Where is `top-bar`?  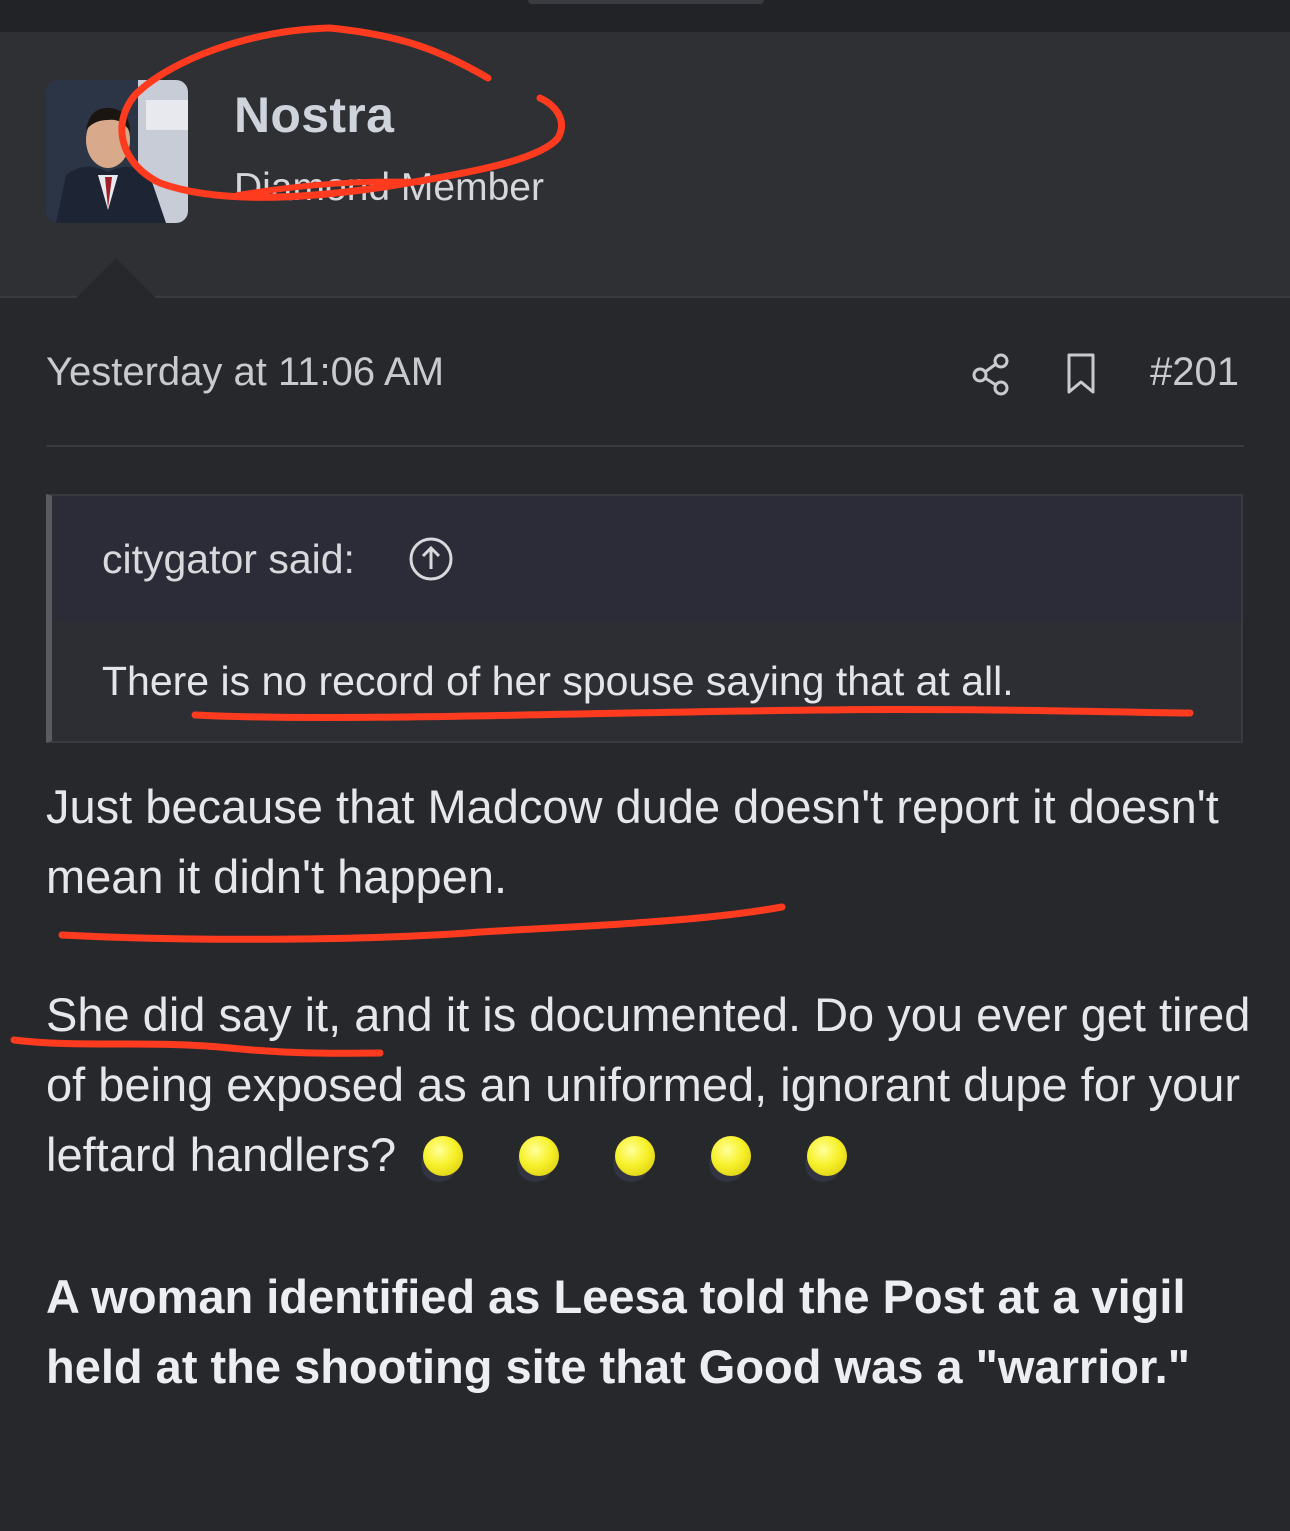 top-bar is located at coordinates (645, 16).